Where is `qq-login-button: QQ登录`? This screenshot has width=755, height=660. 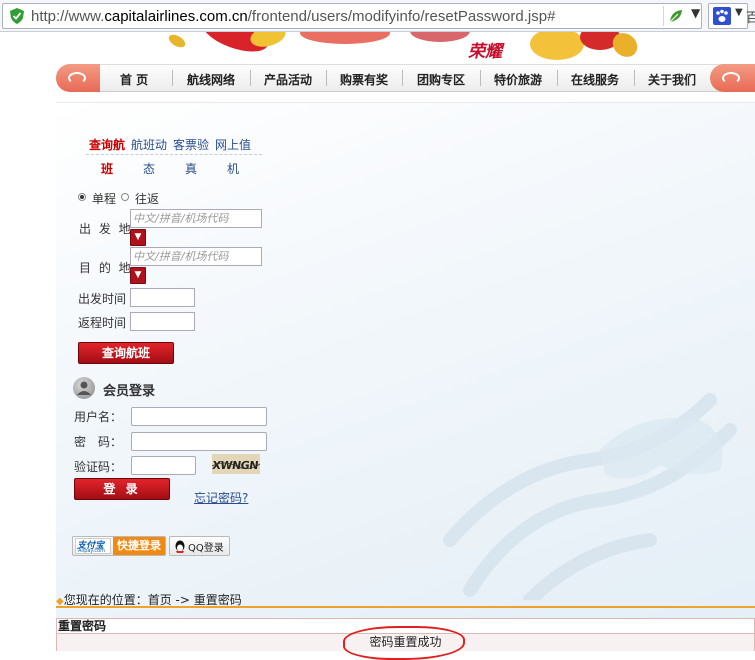
qq-login-button: QQ登录 is located at coordinates (199, 546).